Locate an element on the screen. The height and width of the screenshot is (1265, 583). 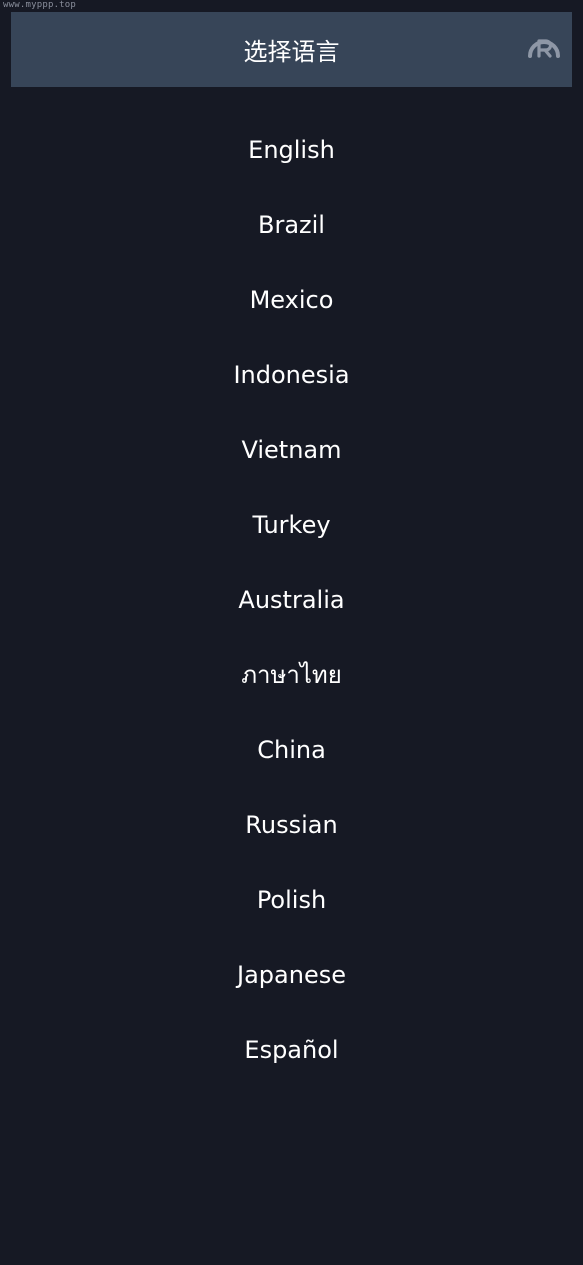
language-option-polish: Polish is located at coordinates (291, 899).